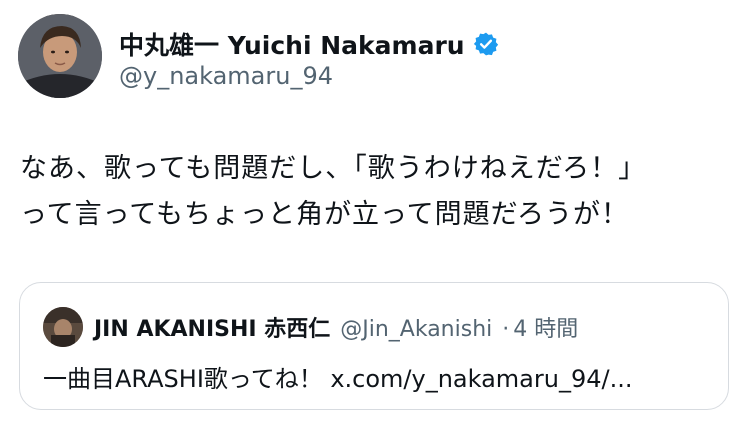 This screenshot has width=749, height=421. What do you see at coordinates (324, 214) in the screenshot?
I see `tweet-text-line: って言ってもちょっと角が立って問題だろうが！` at bounding box center [324, 214].